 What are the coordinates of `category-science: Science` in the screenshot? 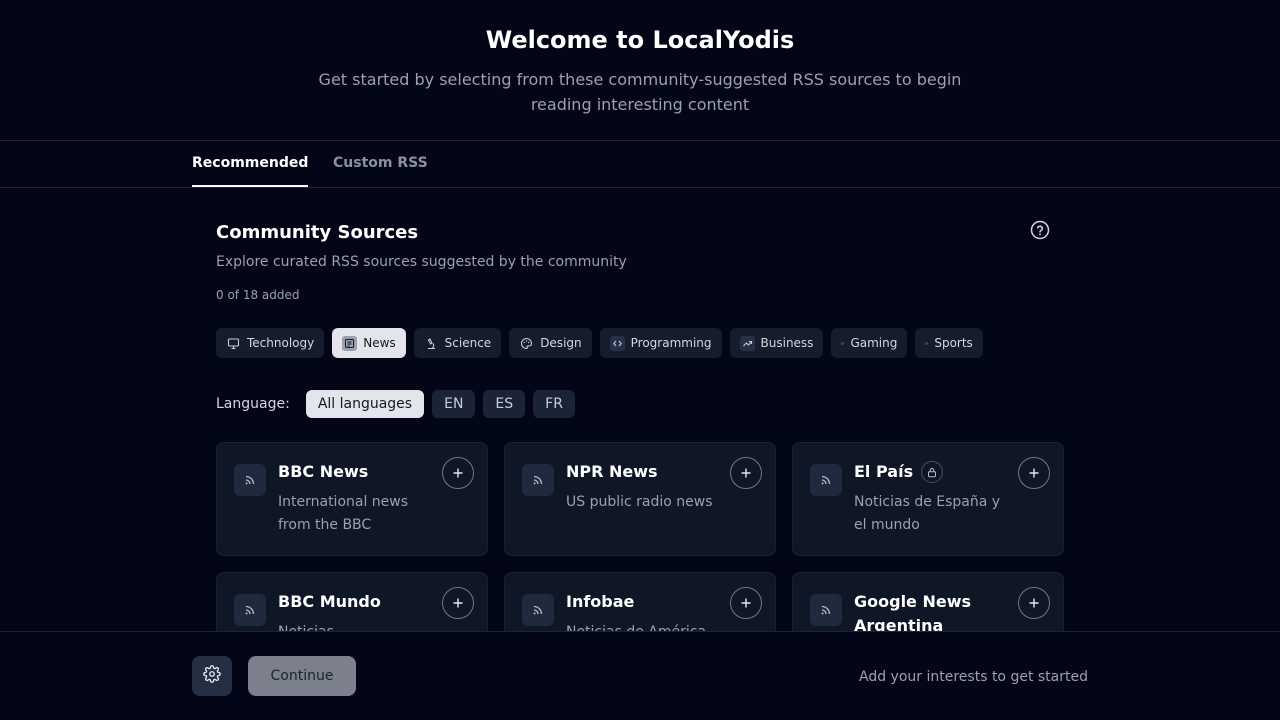 It's located at (457, 343).